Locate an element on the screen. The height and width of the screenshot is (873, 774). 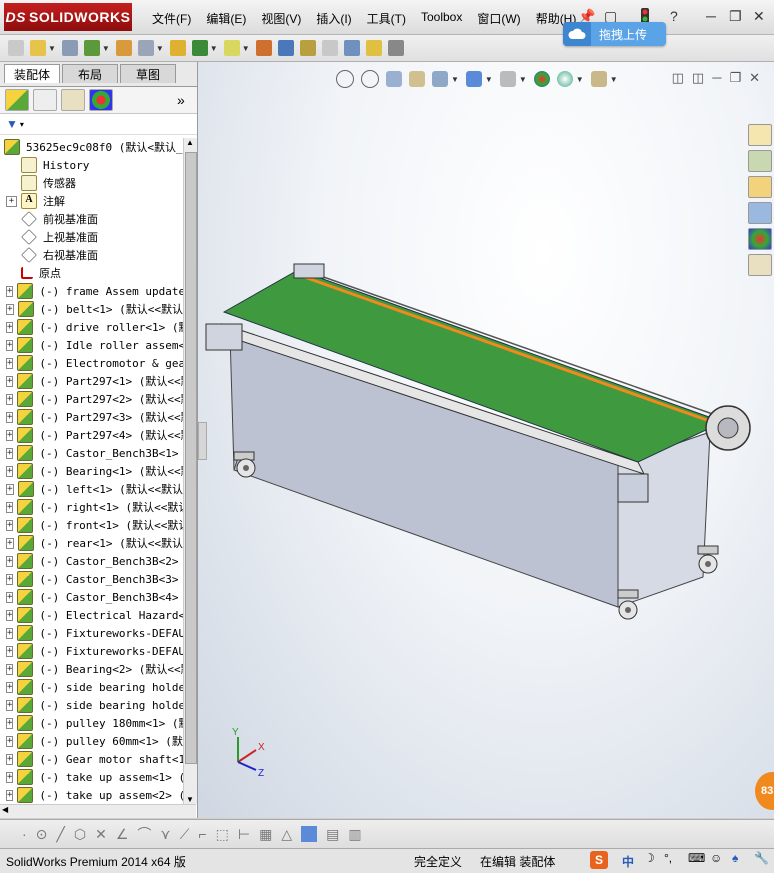
tree-scrollbar: ▲ ▼ is located at coordinates (190, 471).